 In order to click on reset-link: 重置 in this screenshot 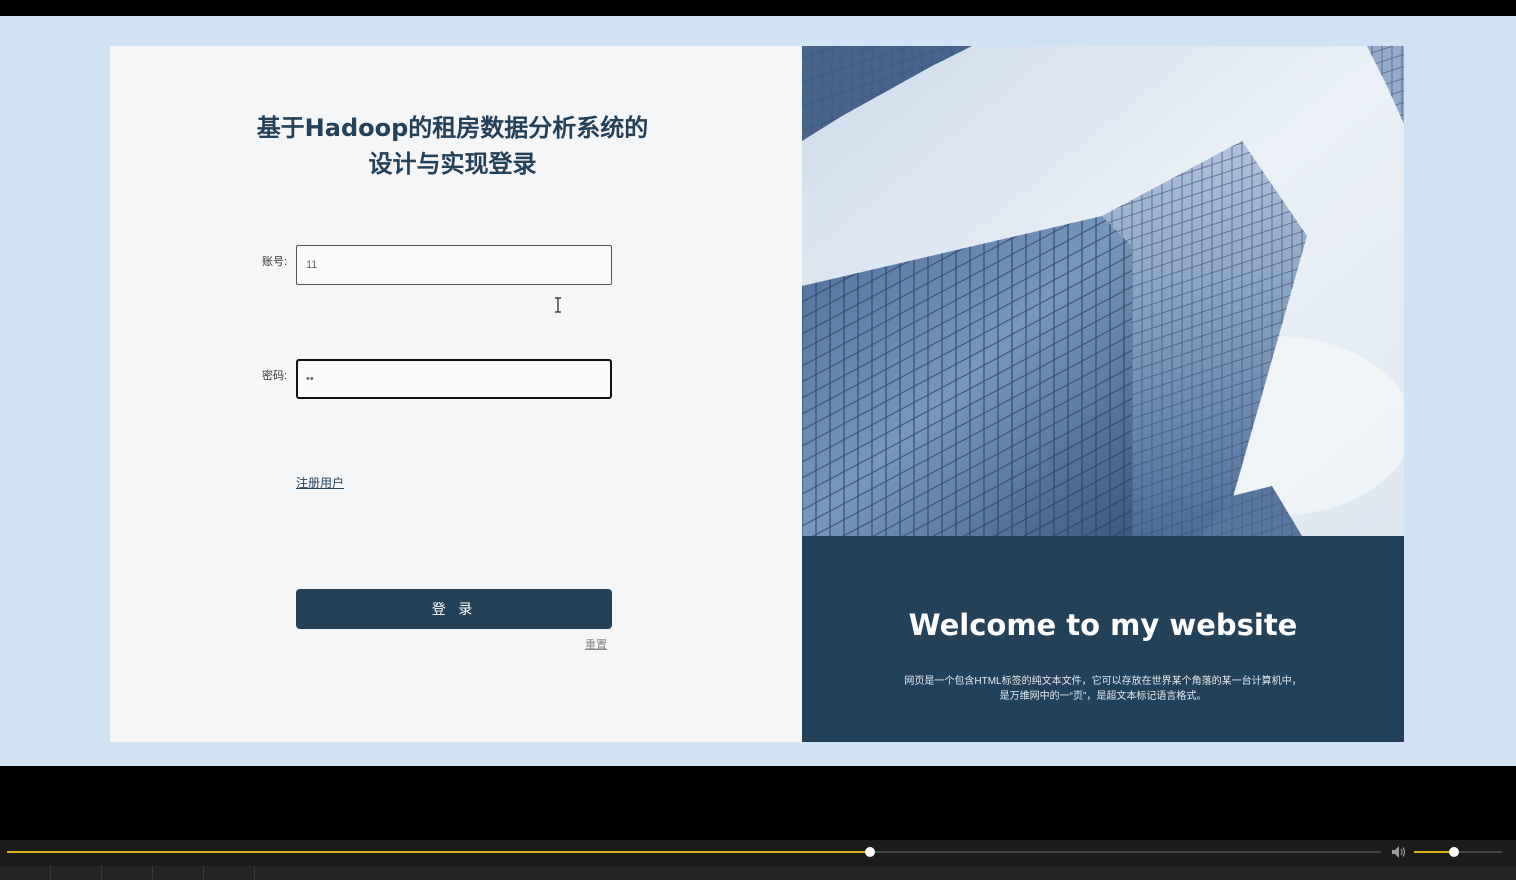, I will do `click(596, 644)`.